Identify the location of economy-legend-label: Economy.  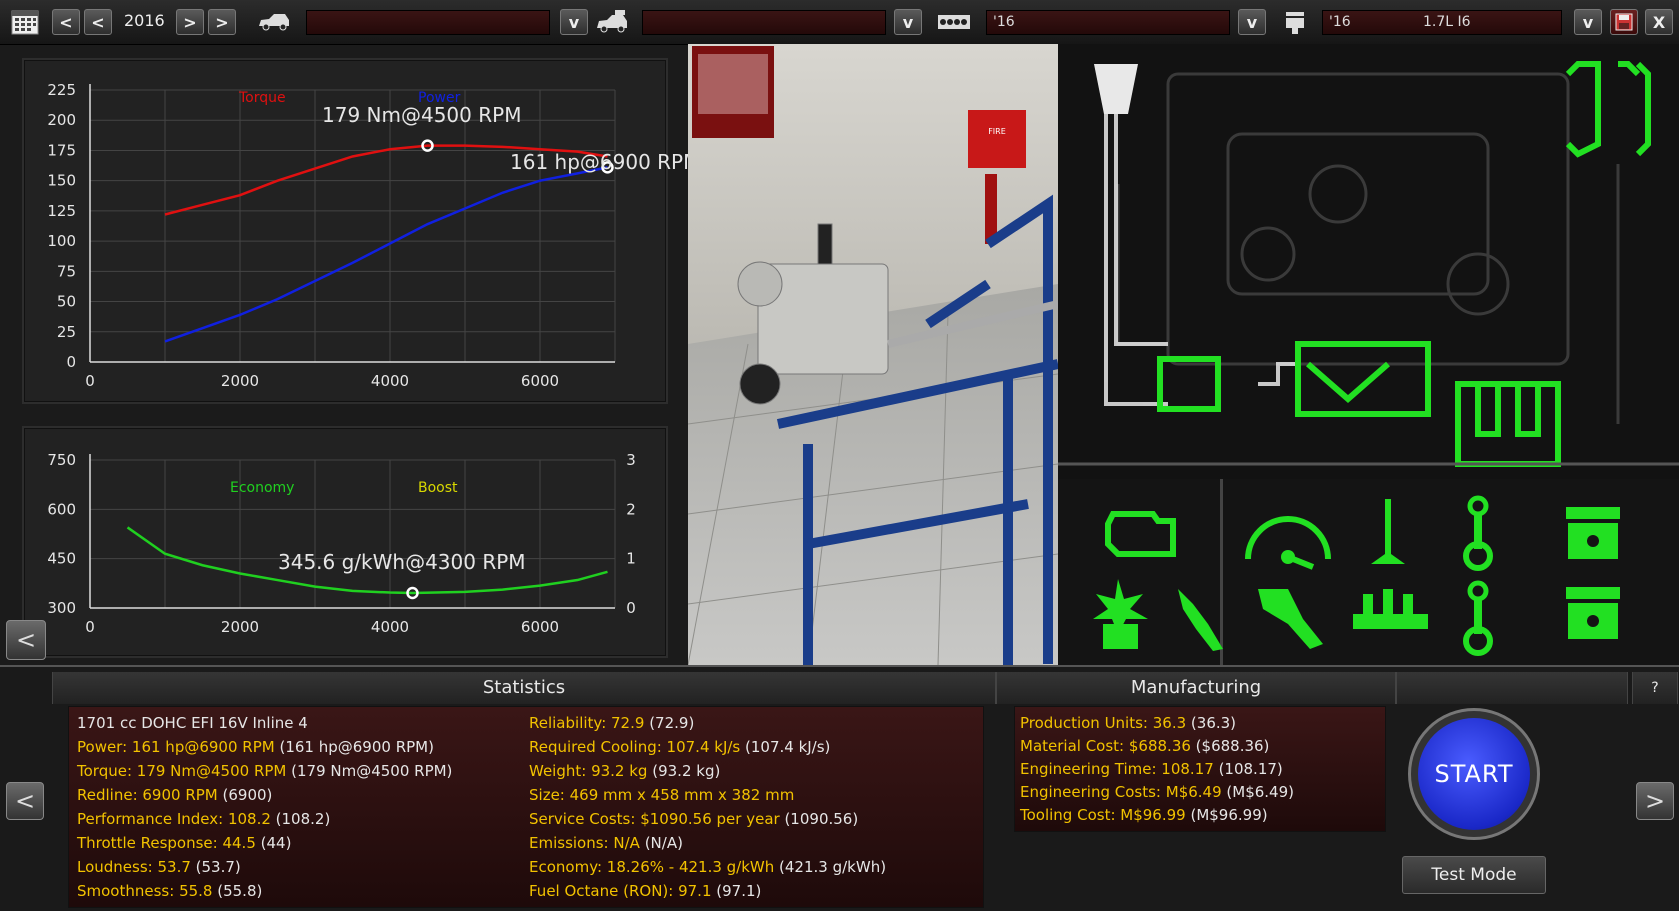
(262, 488).